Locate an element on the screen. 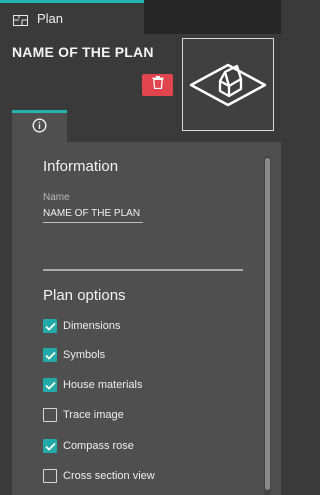 This screenshot has width=320, height=495. option-label: Trace image is located at coordinates (93, 415).